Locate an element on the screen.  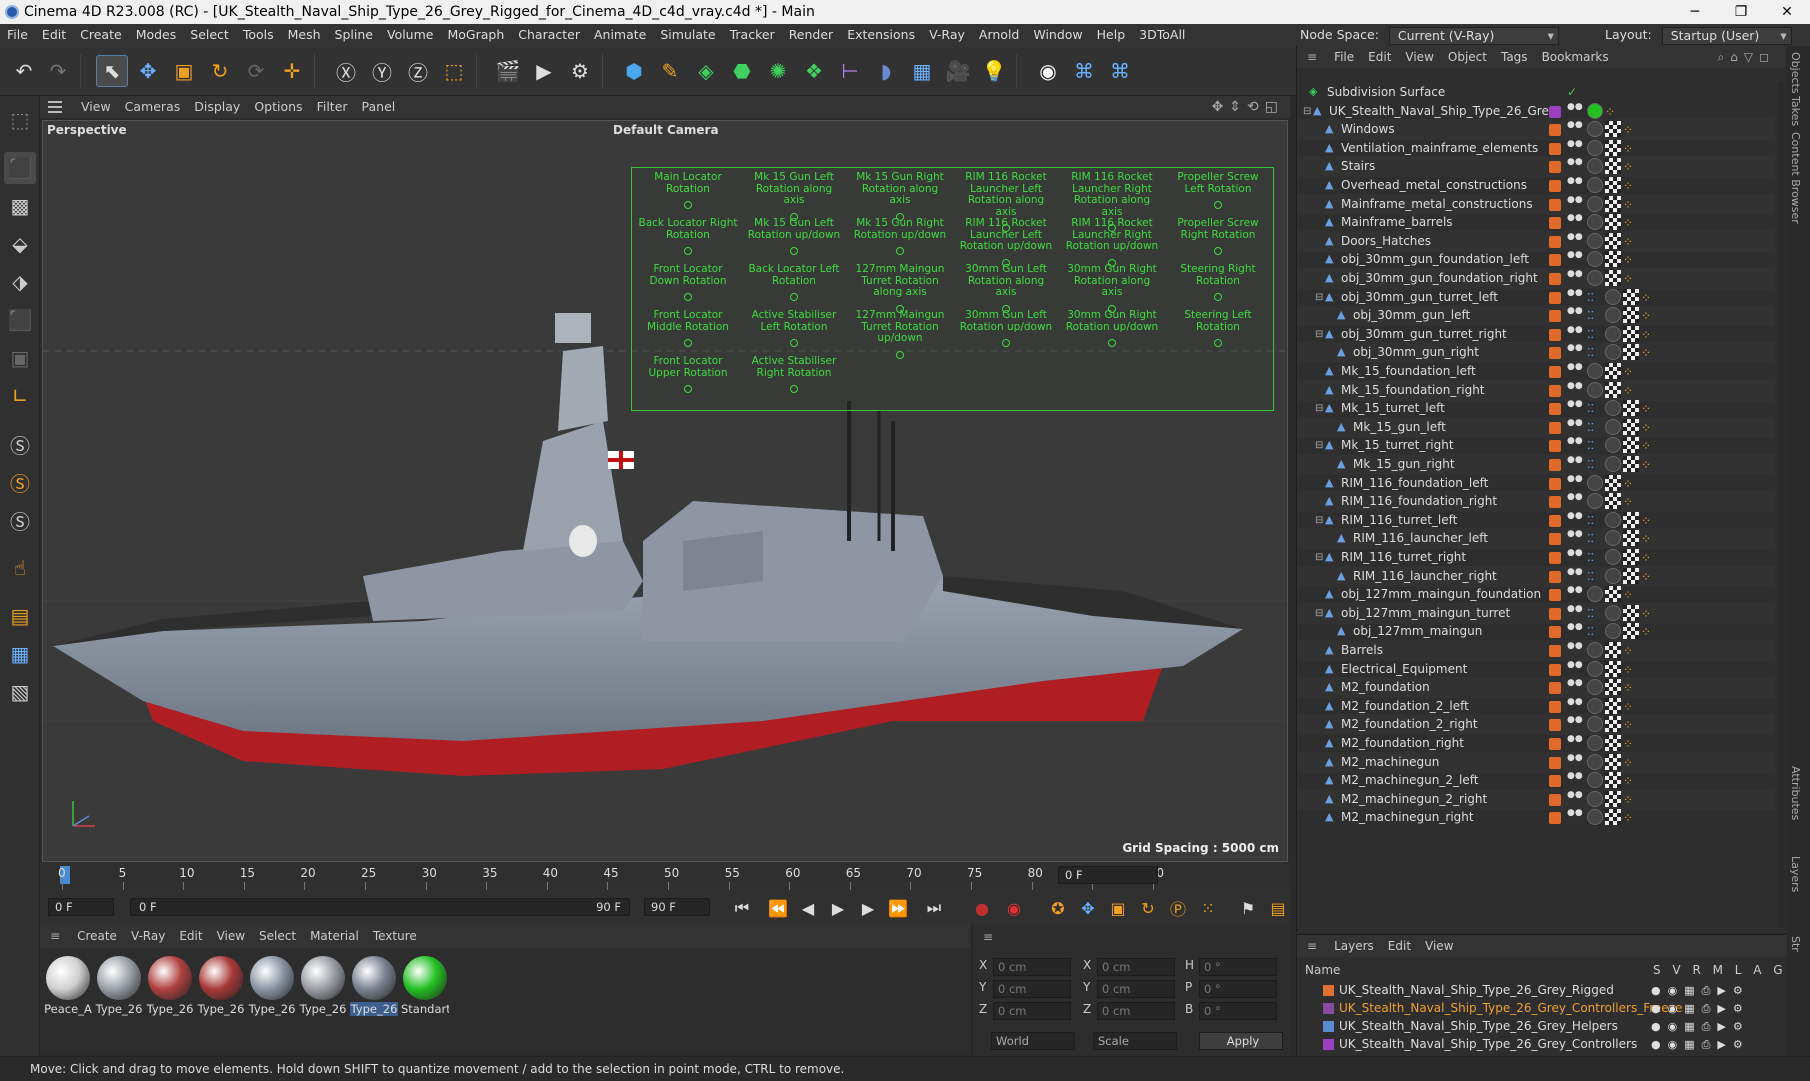
hud-control: Back Locator Left Rotation is located at coordinates (794, 282).